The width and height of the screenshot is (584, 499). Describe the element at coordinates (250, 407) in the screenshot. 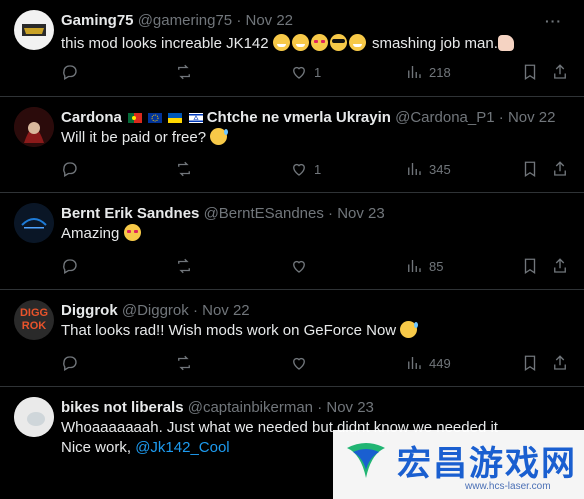

I see `handle: @captainbikerman` at that location.